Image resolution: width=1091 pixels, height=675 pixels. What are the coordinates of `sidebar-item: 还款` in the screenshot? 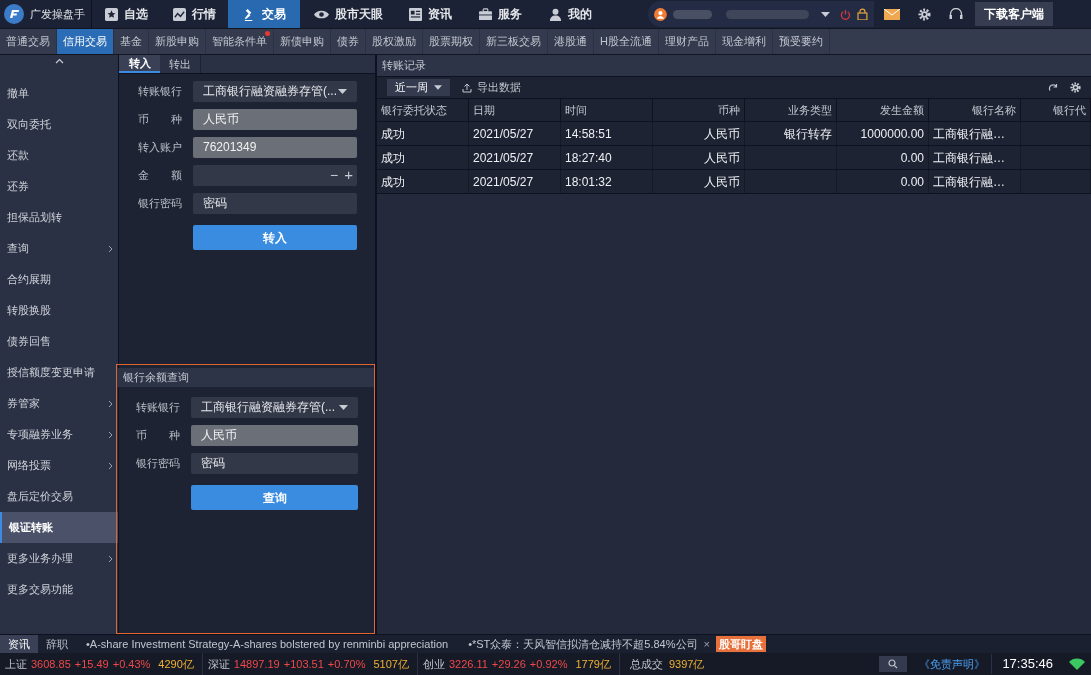 It's located at (59, 155).